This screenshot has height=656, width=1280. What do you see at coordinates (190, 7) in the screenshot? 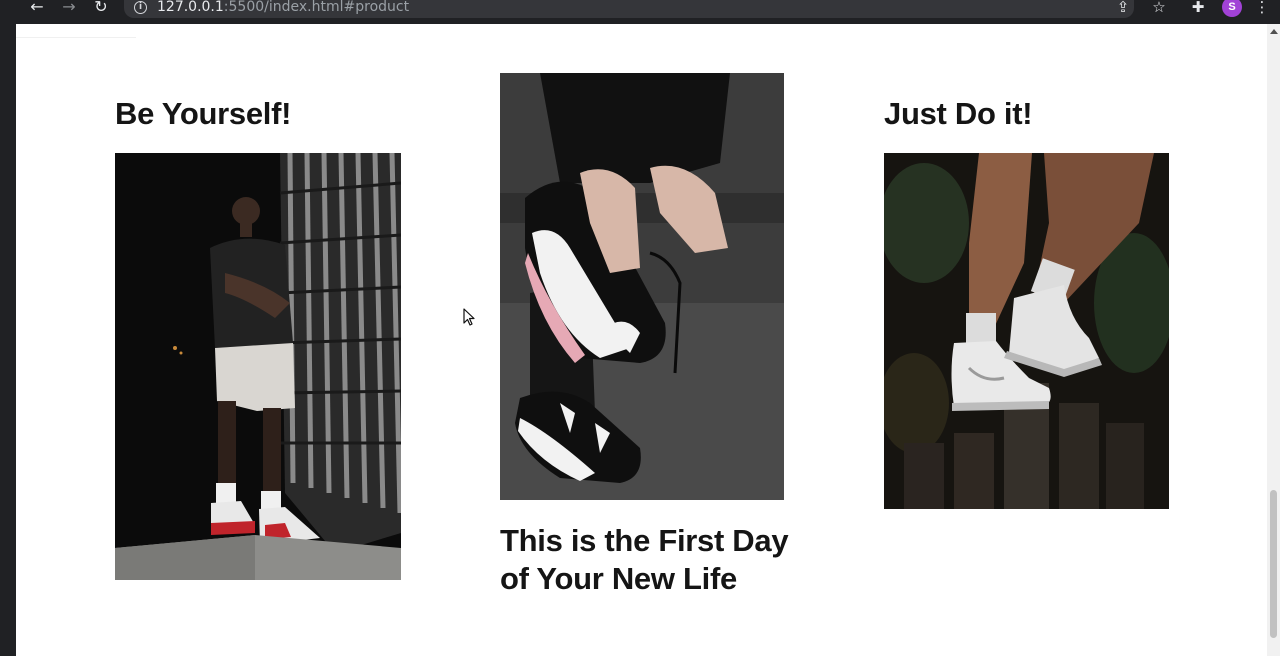
I see `url-host: 127.0.0.1` at bounding box center [190, 7].